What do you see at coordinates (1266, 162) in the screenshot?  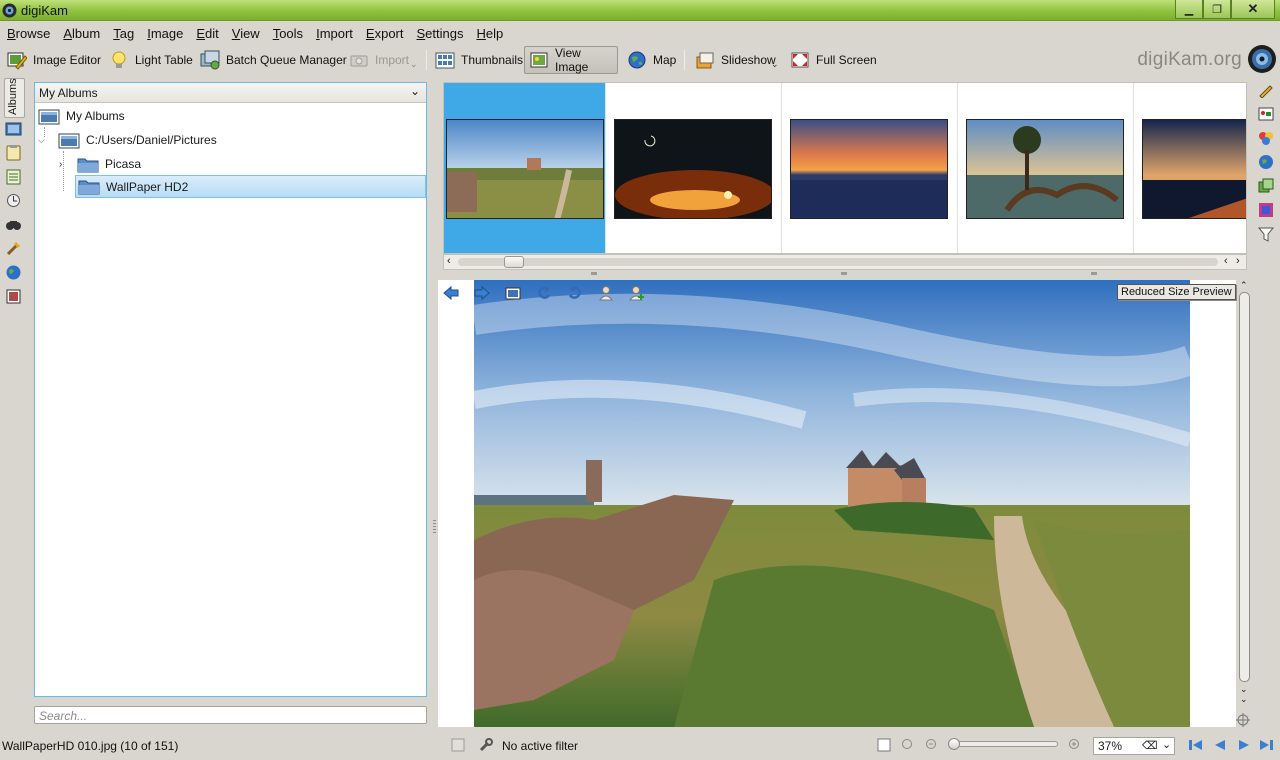 I see `geolocation-icon` at bounding box center [1266, 162].